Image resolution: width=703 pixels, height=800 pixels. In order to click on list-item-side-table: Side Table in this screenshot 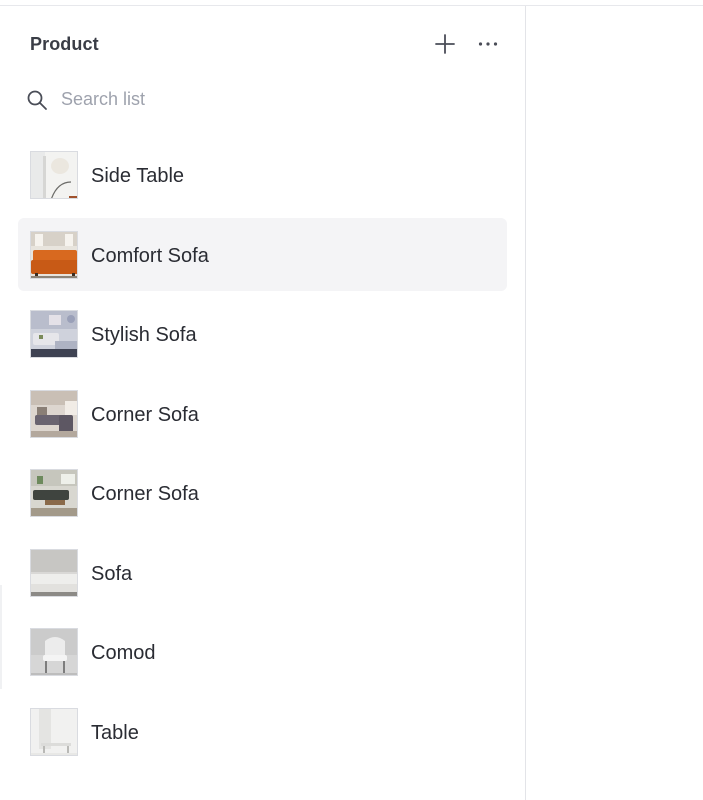, I will do `click(262, 174)`.